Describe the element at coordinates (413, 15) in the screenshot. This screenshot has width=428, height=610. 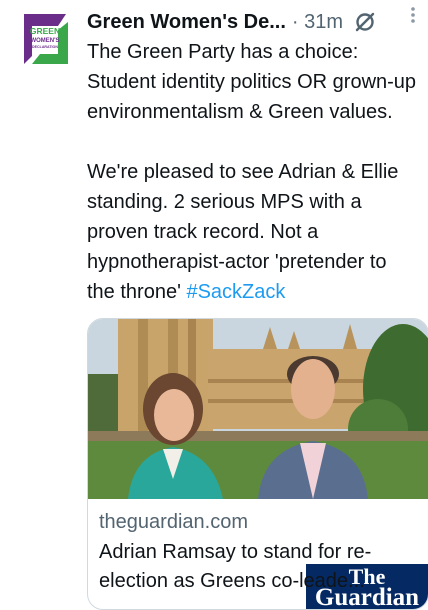
I see `more-vertical-icon` at that location.